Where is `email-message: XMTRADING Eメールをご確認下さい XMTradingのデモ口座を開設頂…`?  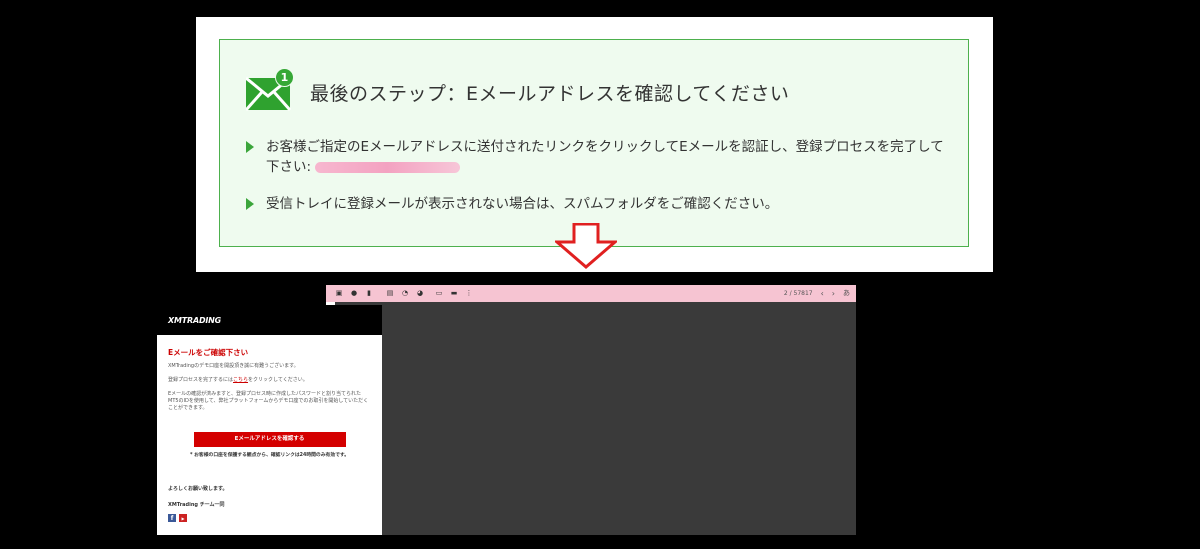 email-message: XMTRADING Eメールをご確認下さい XMTradingのデモ口座を開設頂… is located at coordinates (269, 420).